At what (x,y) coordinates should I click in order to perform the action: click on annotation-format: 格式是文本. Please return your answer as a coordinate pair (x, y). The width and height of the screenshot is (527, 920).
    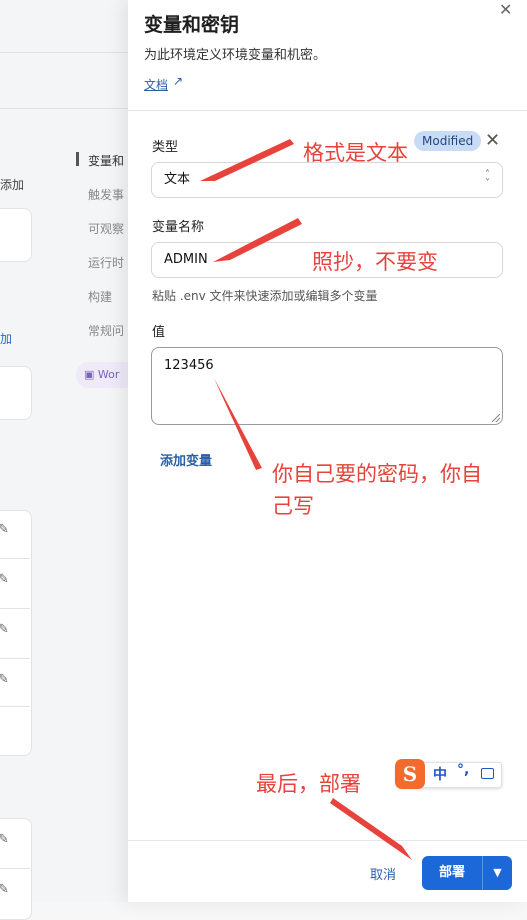
    Looking at the image, I should click on (355, 153).